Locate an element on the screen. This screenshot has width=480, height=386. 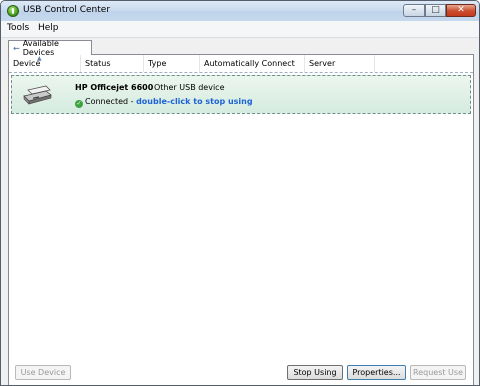
column-header-device: Device ▲ is located at coordinates (45, 63).